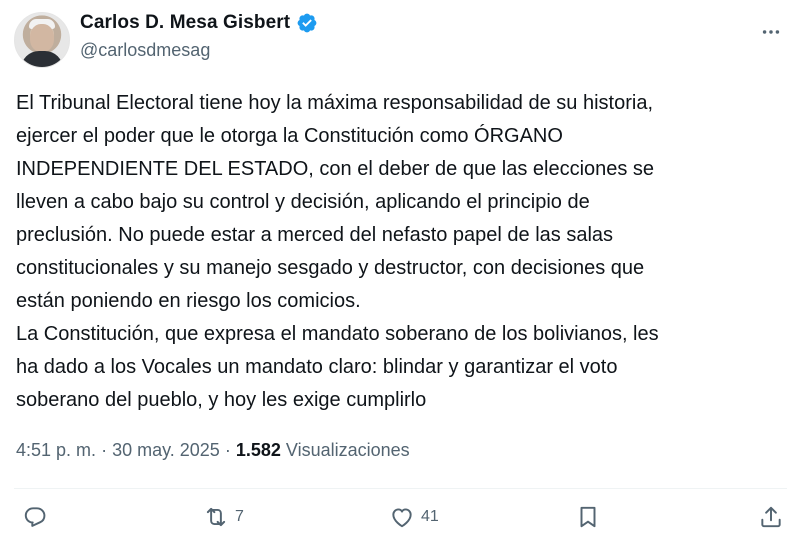  What do you see at coordinates (56, 450) in the screenshot?
I see `tweet-time: 4:51 p. m.` at bounding box center [56, 450].